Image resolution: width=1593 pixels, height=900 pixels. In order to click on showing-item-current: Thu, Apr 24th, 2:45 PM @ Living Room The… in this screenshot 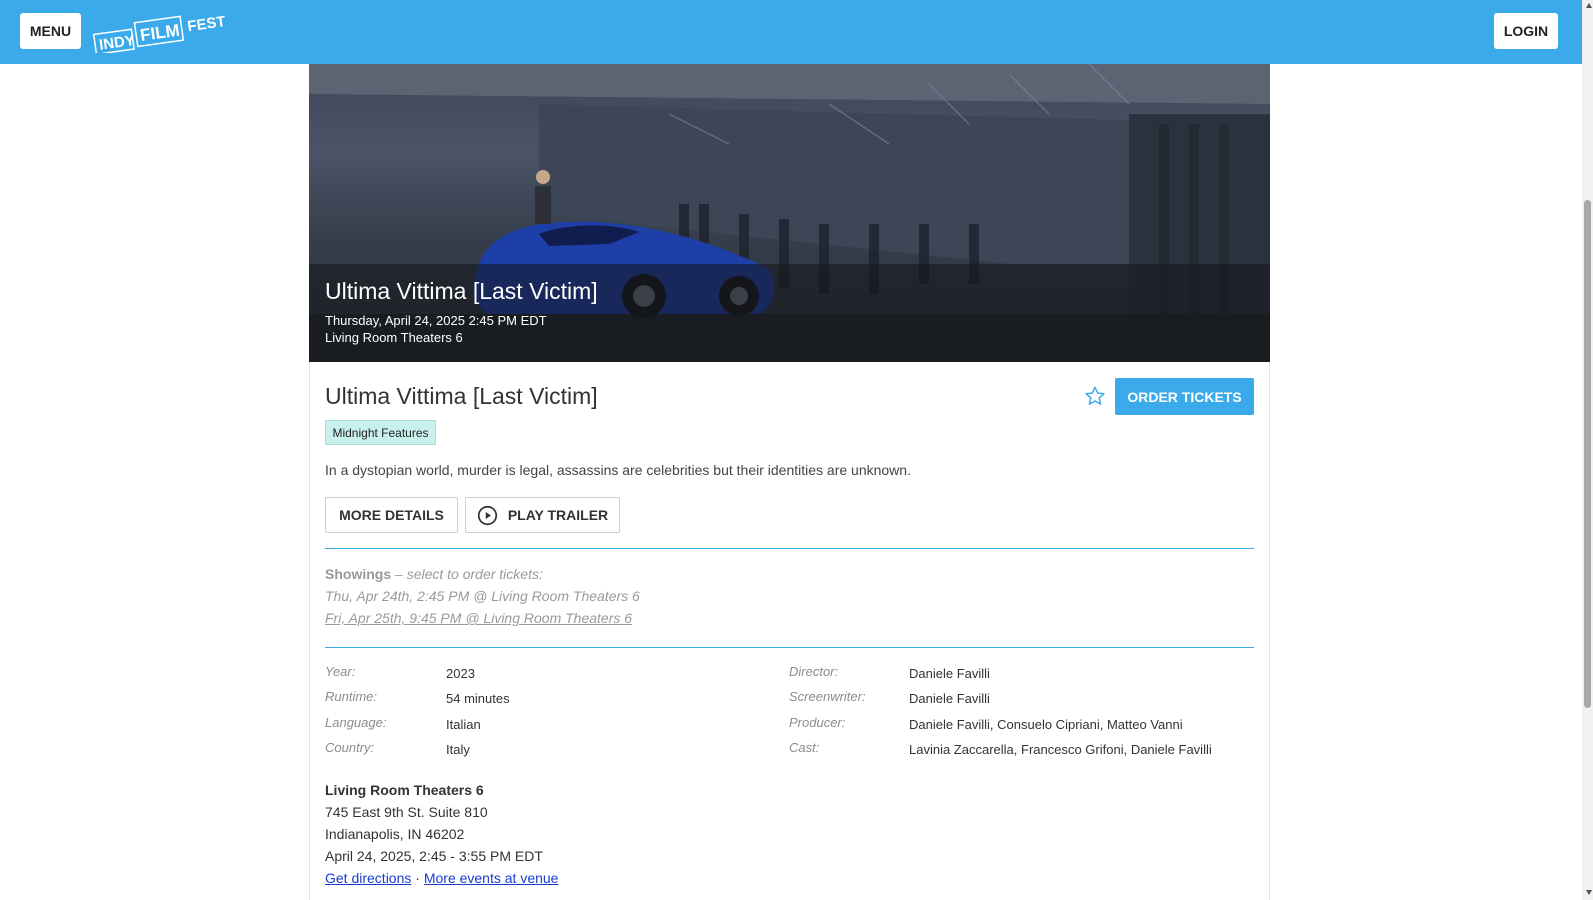, I will do `click(482, 596)`.